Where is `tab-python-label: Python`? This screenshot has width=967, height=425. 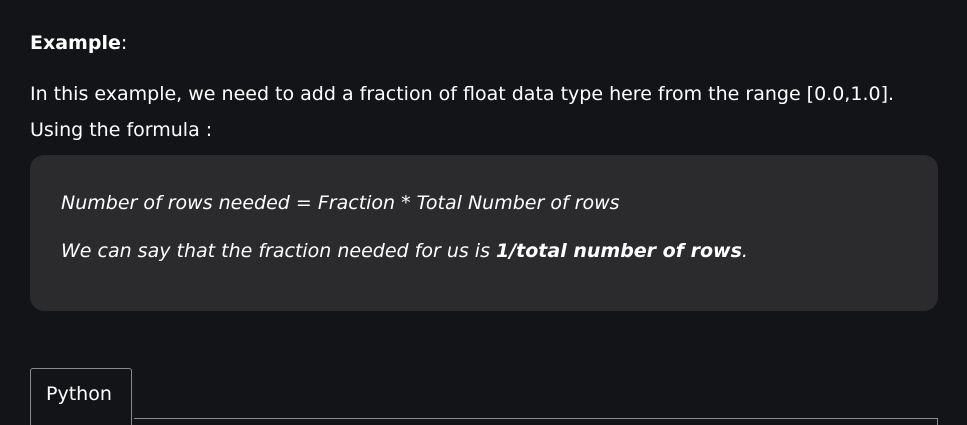 tab-python-label: Python is located at coordinates (79, 394).